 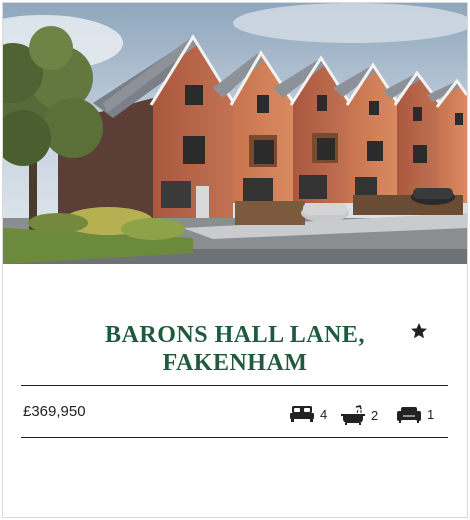 I want to click on bath-icon, so click(x=353, y=415).